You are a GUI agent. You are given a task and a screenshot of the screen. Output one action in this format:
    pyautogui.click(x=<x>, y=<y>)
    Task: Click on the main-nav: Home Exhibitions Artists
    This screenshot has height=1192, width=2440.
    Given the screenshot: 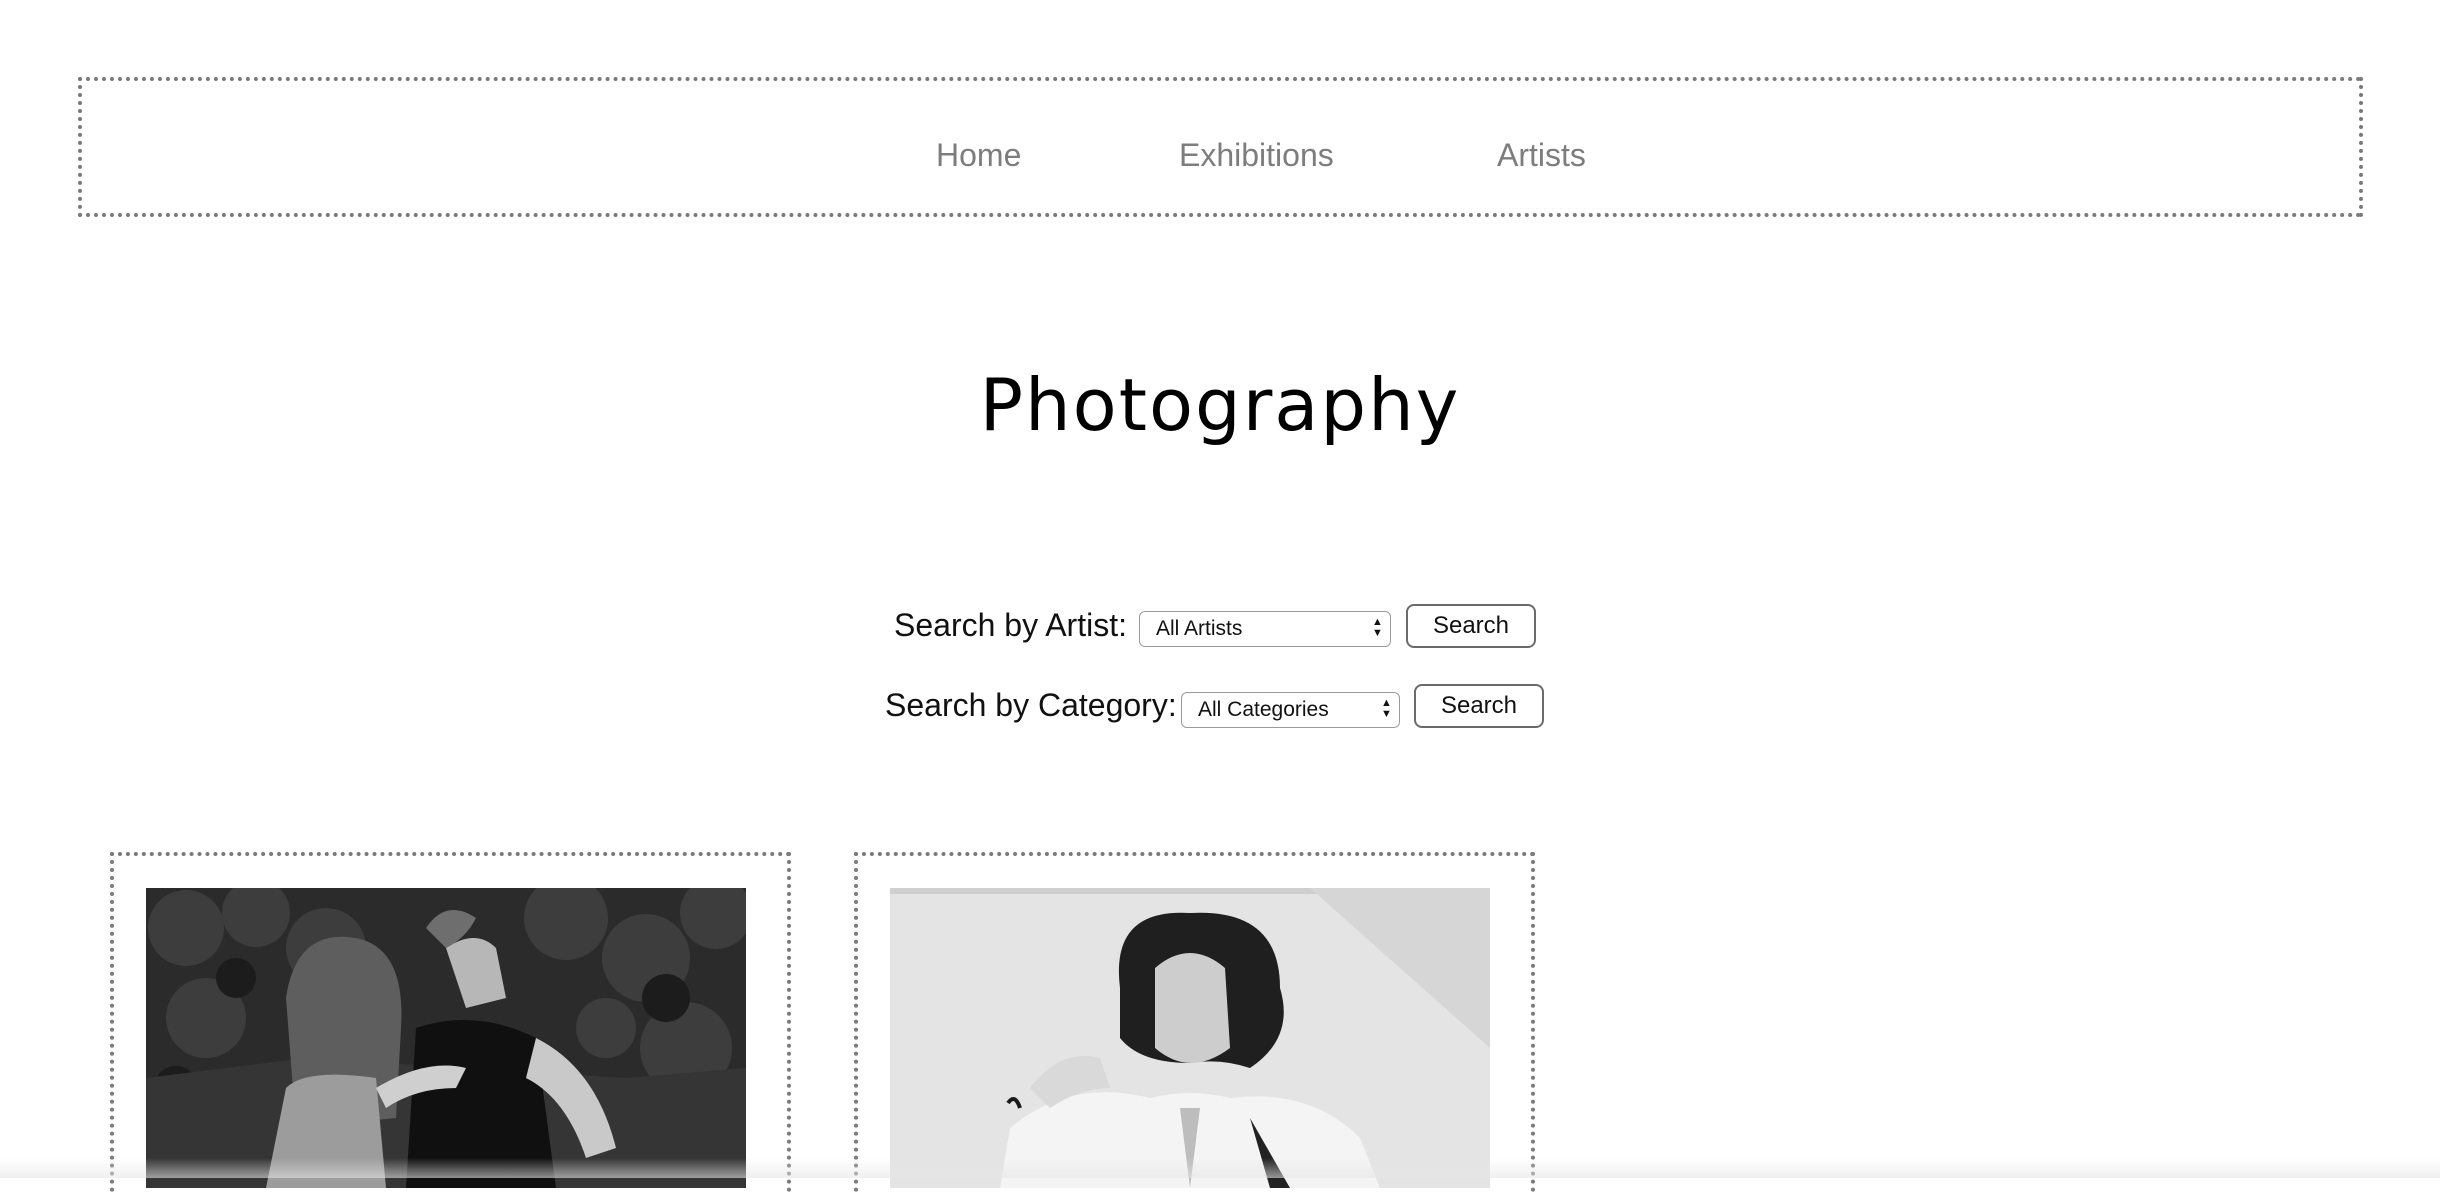 What is the action you would take?
    pyautogui.click(x=1220, y=147)
    